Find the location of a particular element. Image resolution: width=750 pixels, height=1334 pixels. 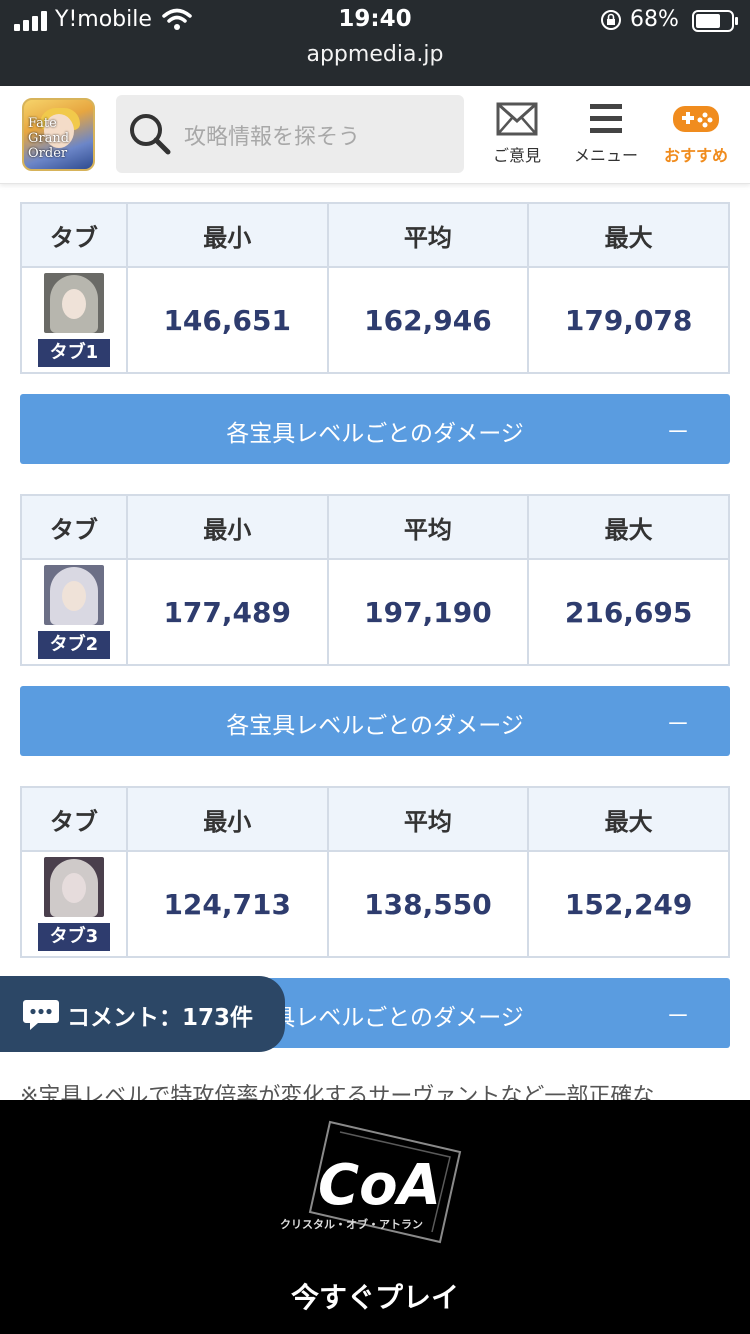

url-bar: appmedia.jp is located at coordinates (375, 54).